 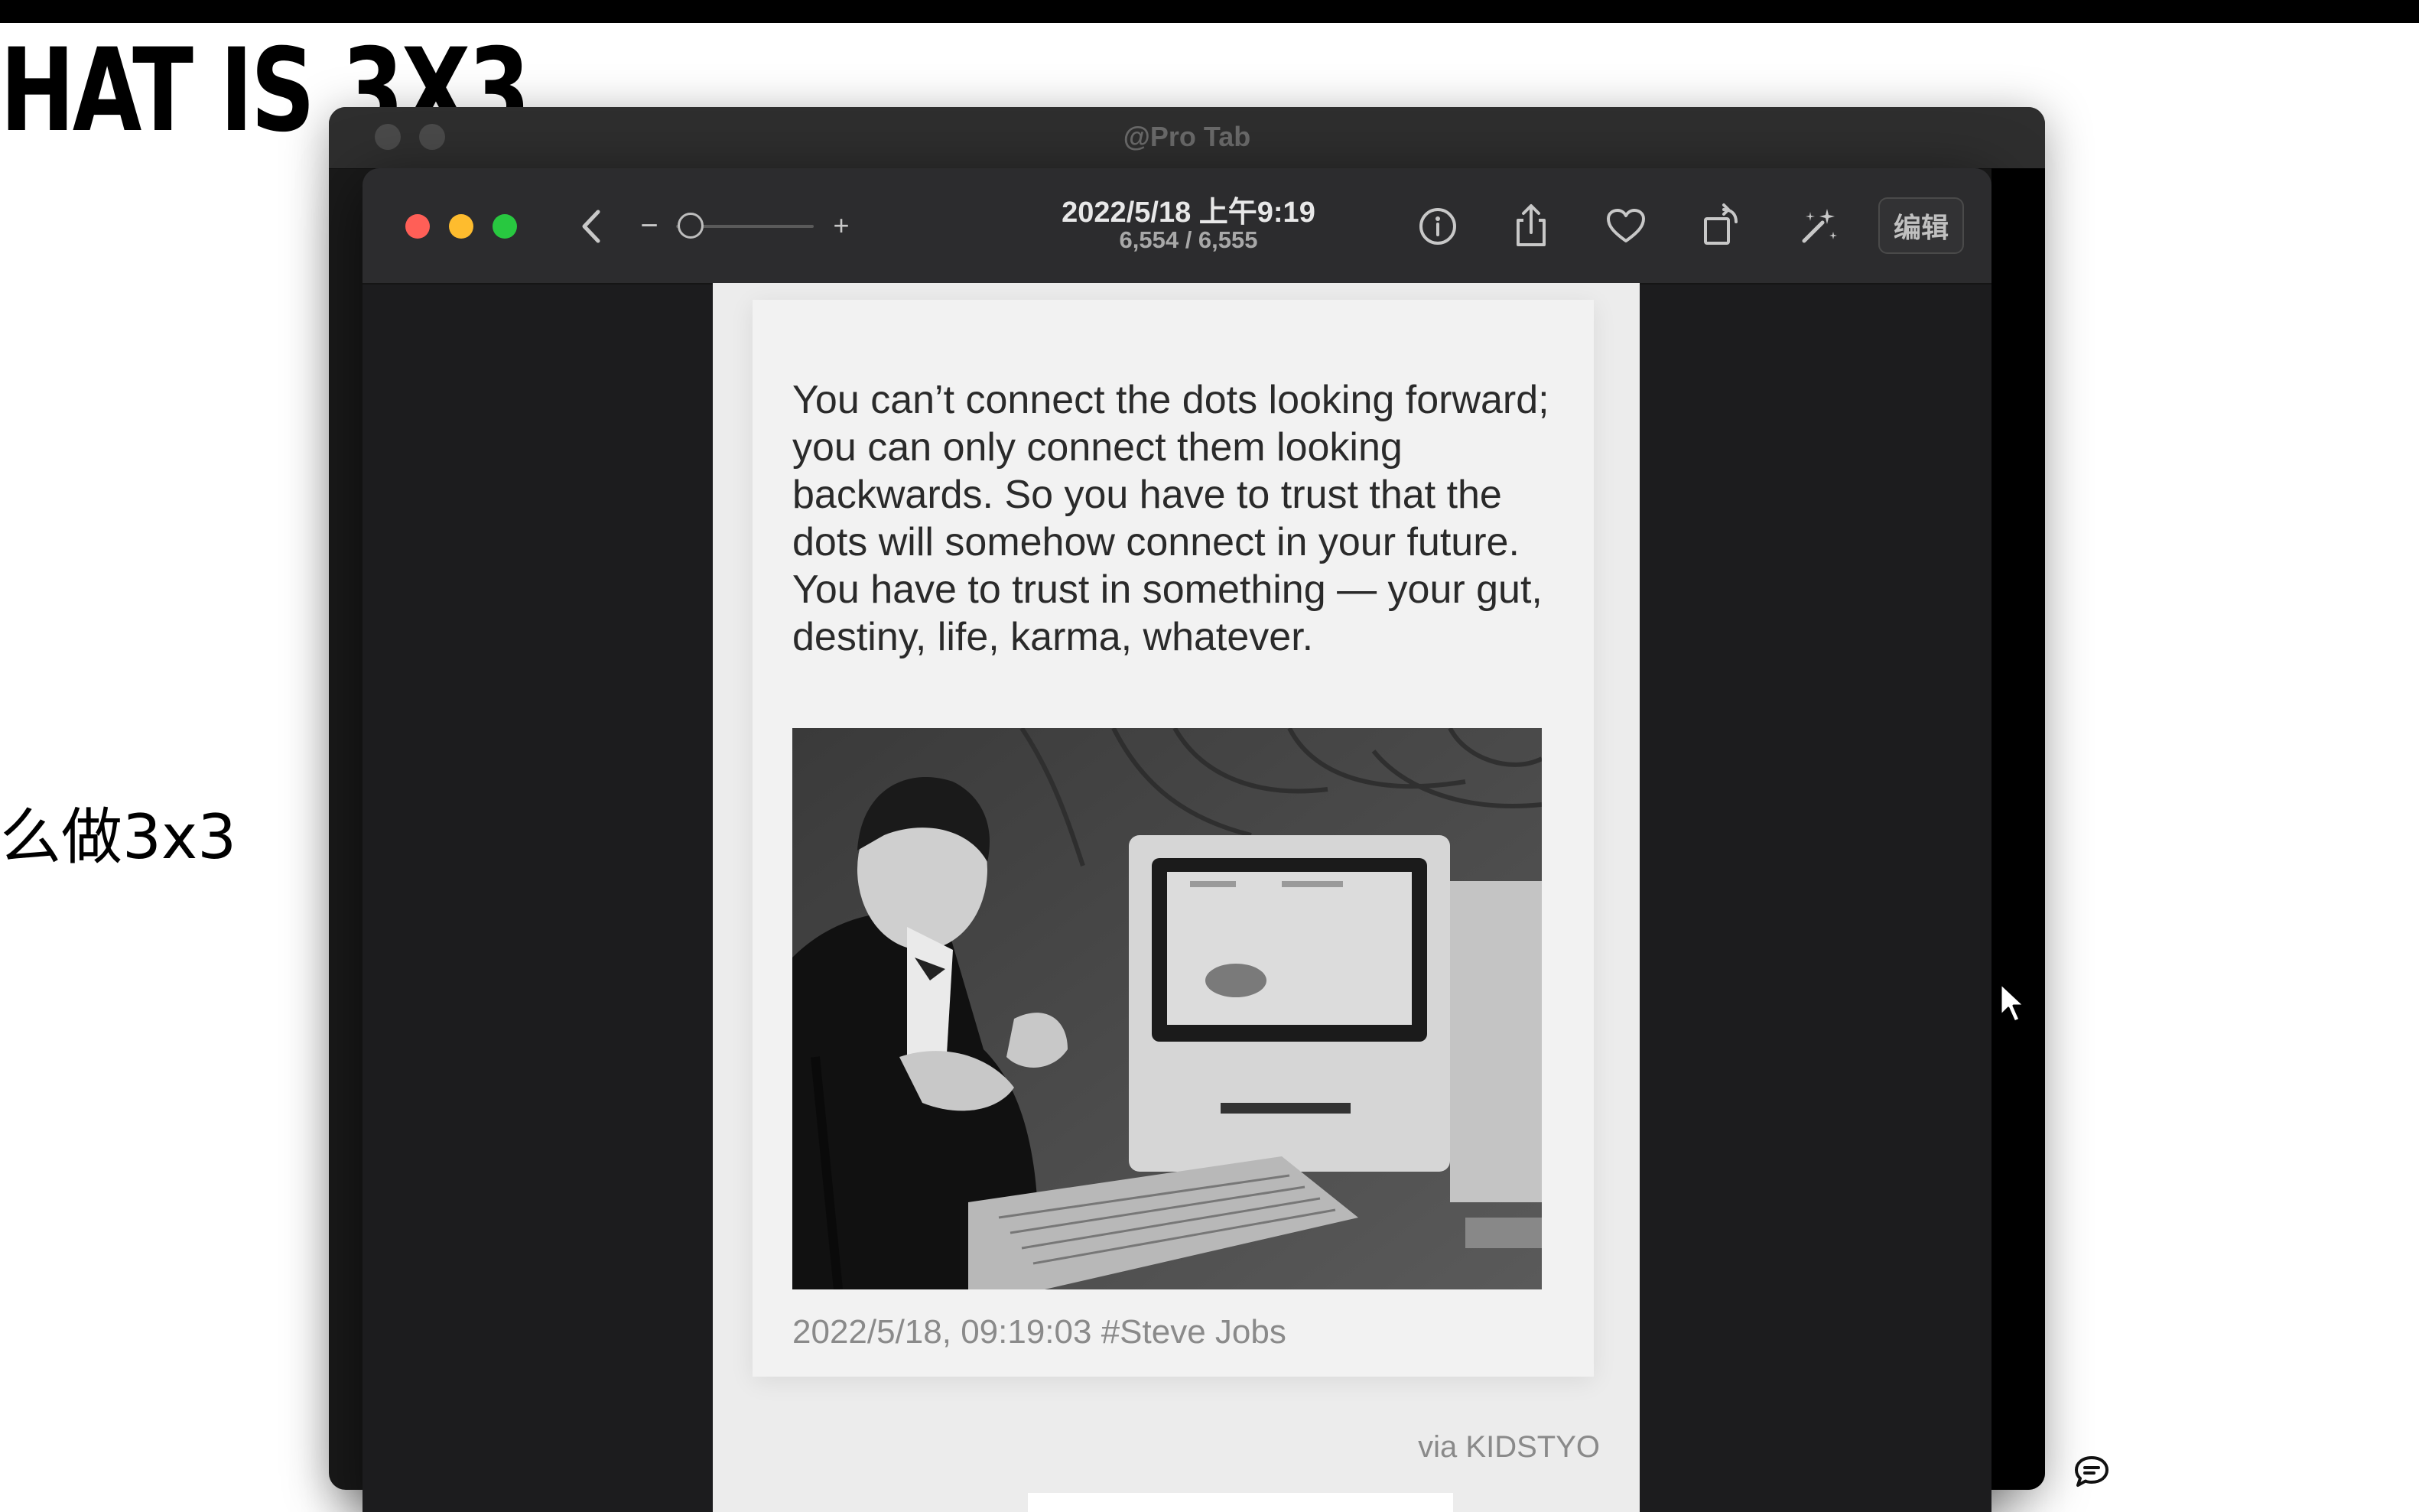 I want to click on info-icon, so click(x=1437, y=226).